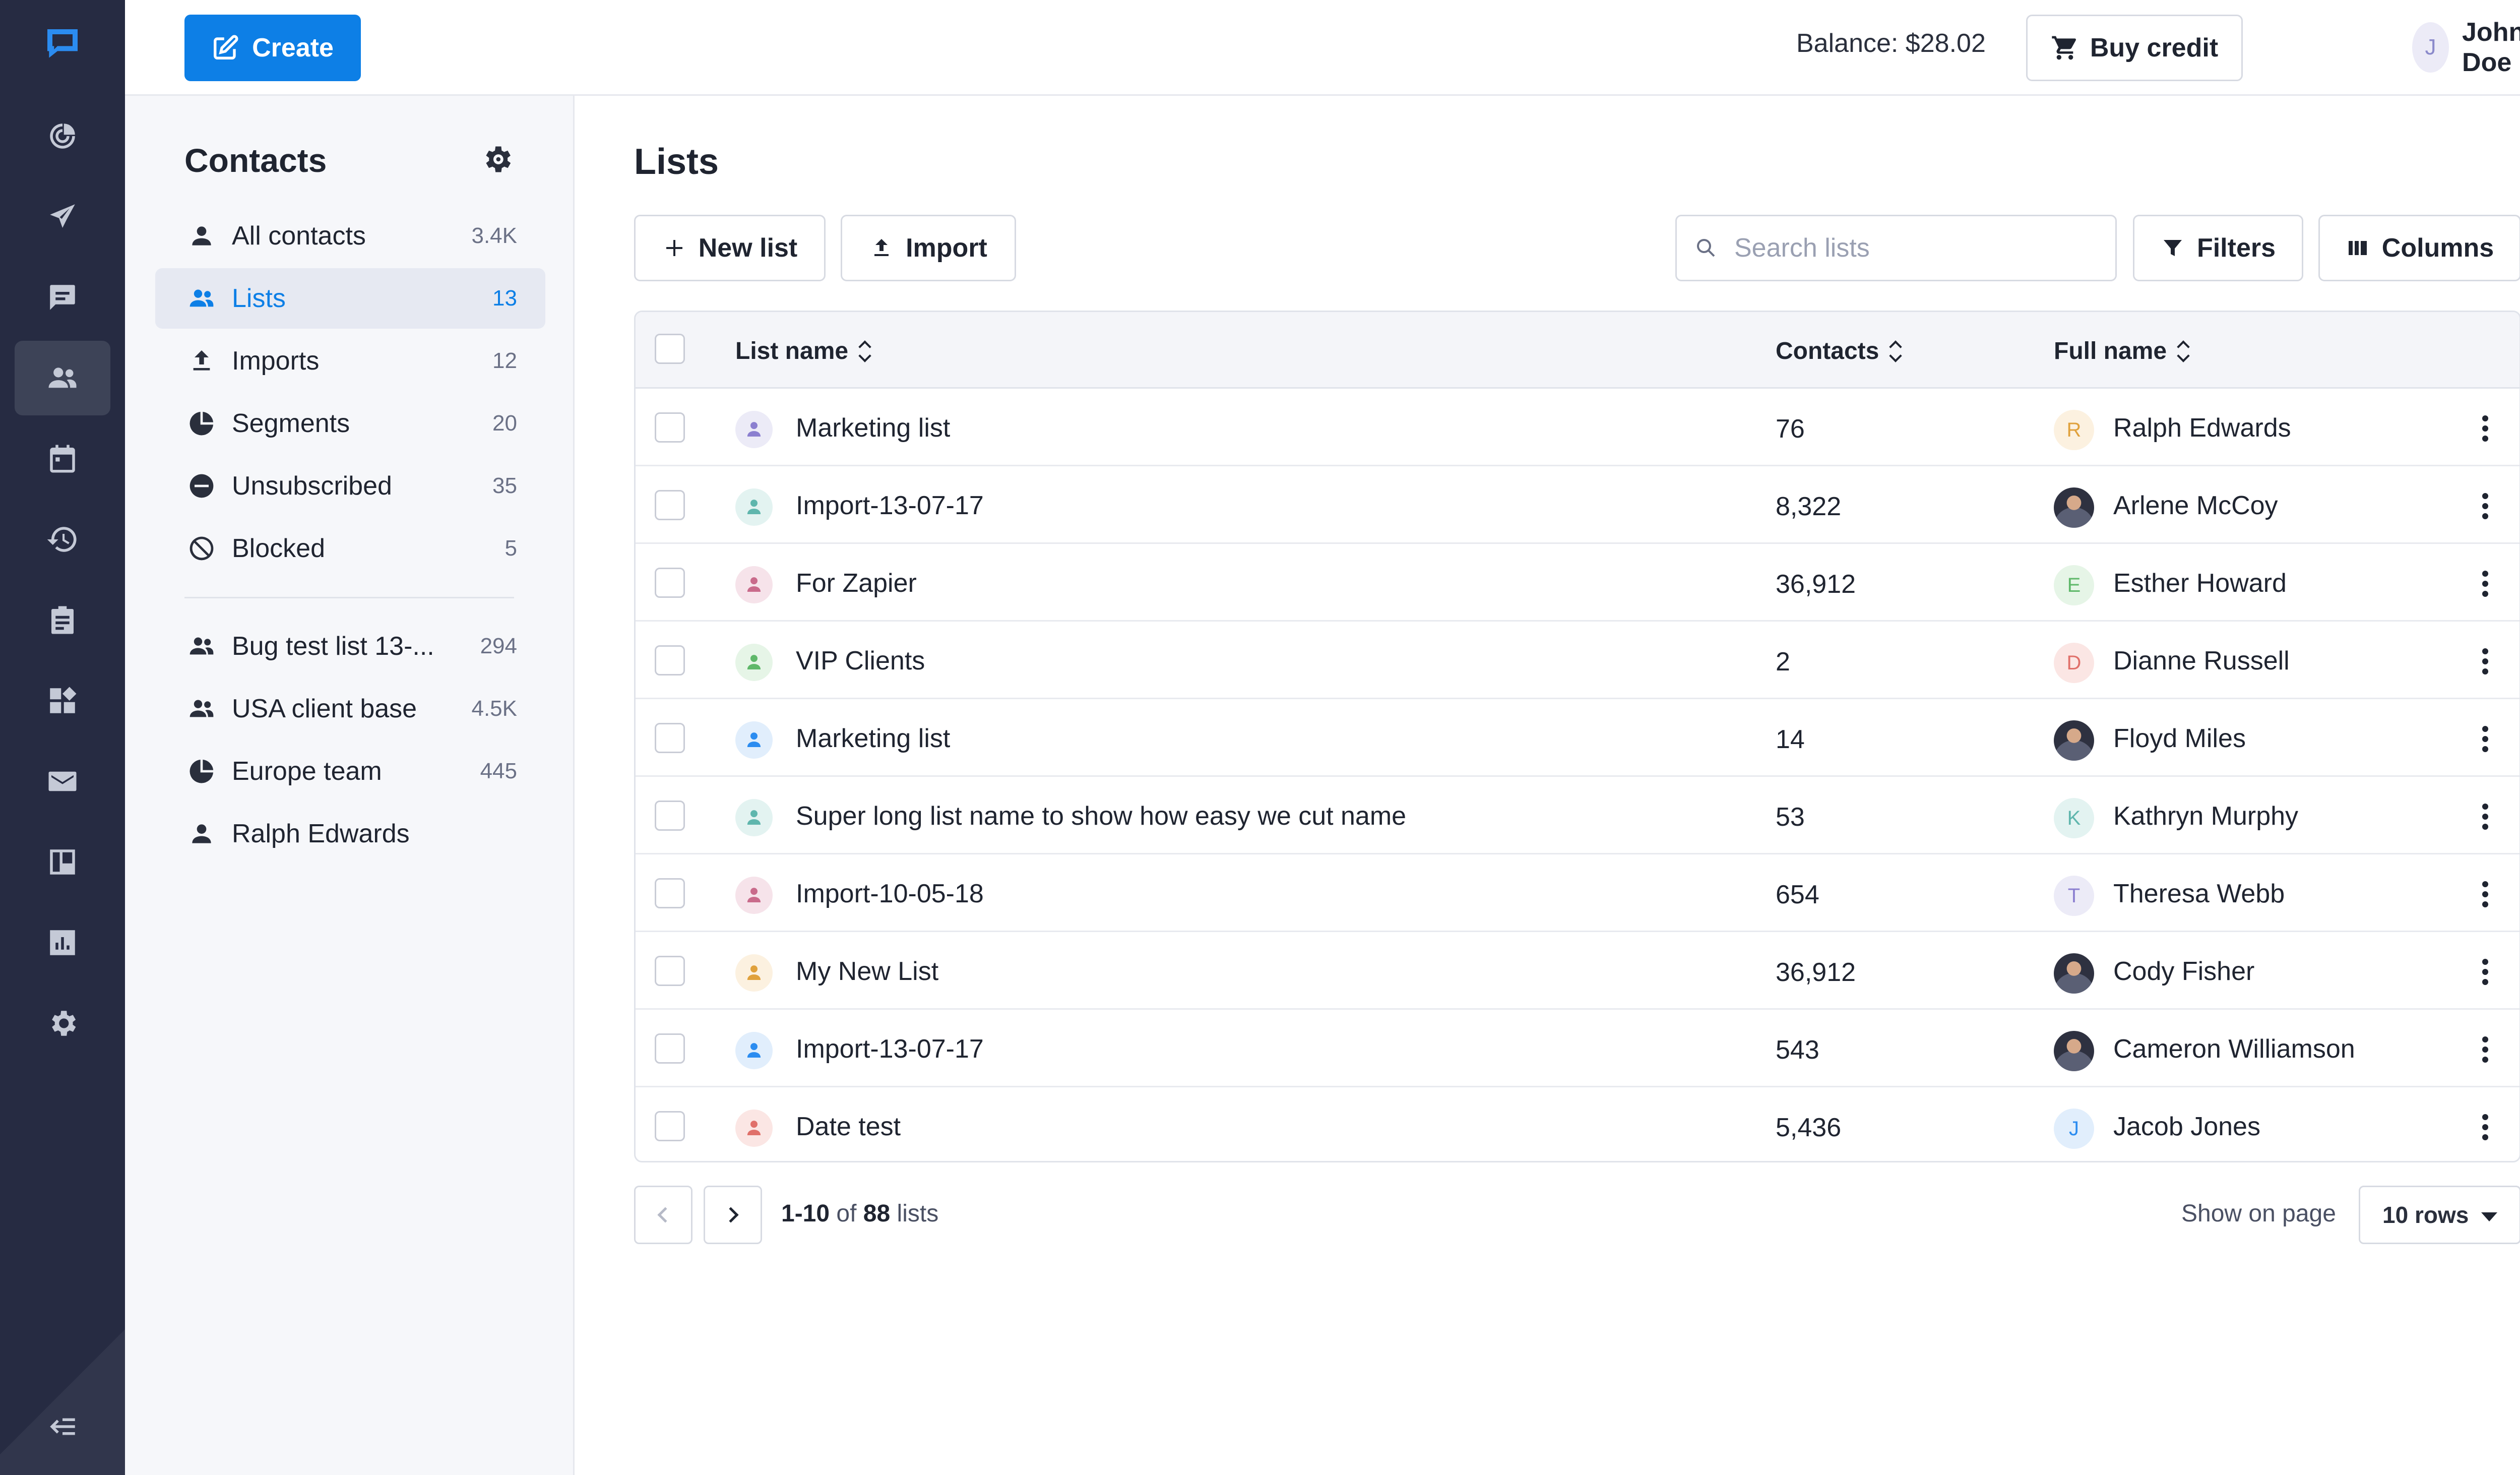 The image size is (2520, 1475). What do you see at coordinates (494, 708) in the screenshot?
I see `sidebar-item-count: 4.5K` at bounding box center [494, 708].